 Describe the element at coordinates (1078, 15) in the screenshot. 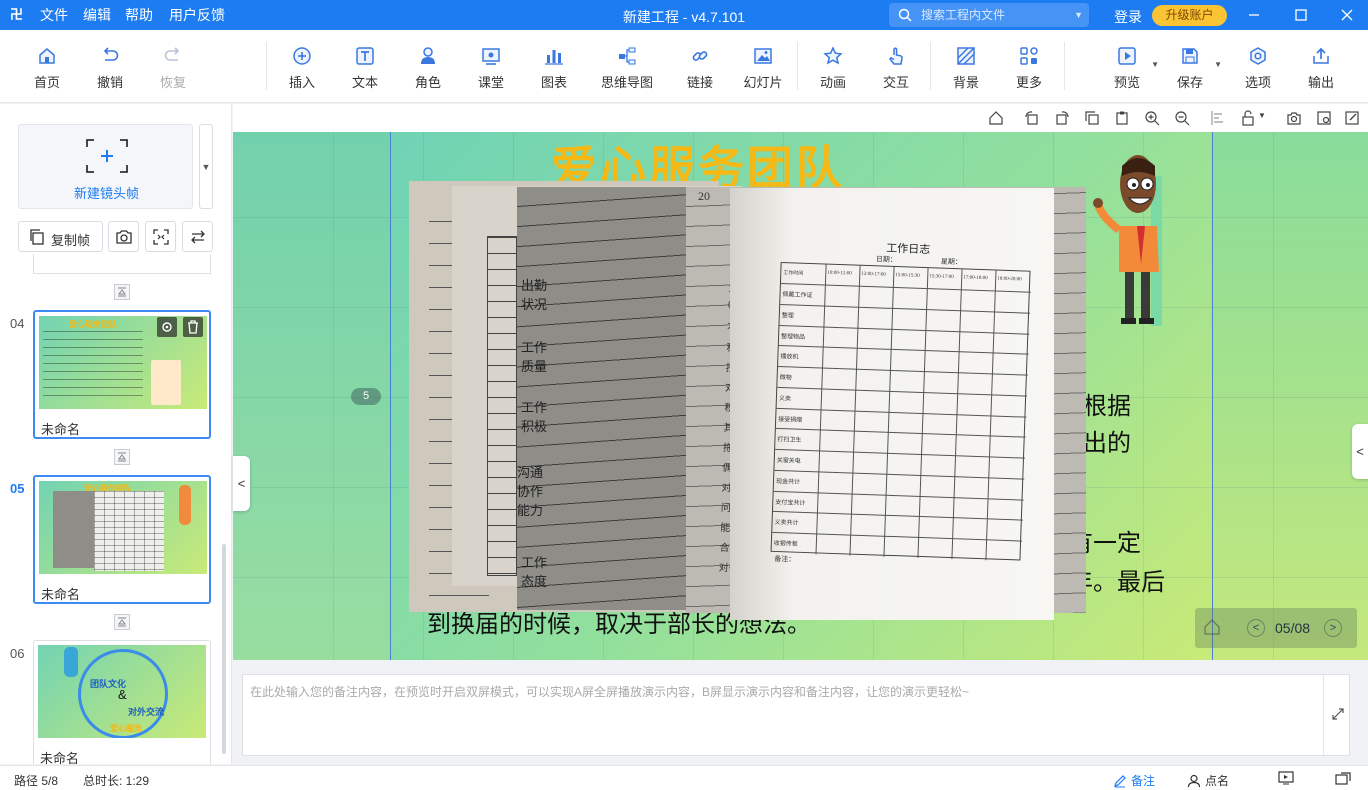

I see `search-dropdown-icon: ▼` at that location.